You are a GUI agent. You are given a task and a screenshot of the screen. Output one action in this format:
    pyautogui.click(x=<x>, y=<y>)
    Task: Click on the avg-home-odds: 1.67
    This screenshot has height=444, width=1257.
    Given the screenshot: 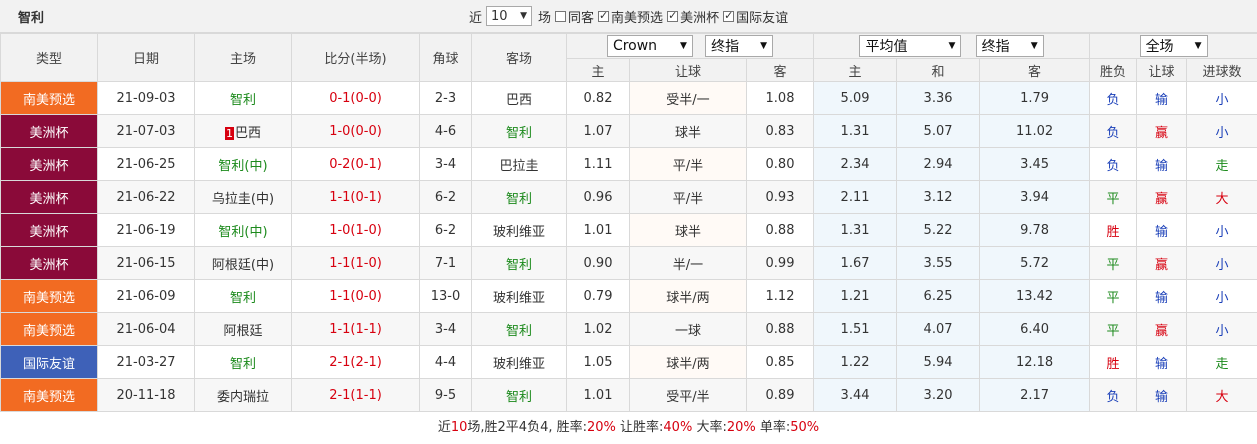 What is the action you would take?
    pyautogui.click(x=855, y=263)
    